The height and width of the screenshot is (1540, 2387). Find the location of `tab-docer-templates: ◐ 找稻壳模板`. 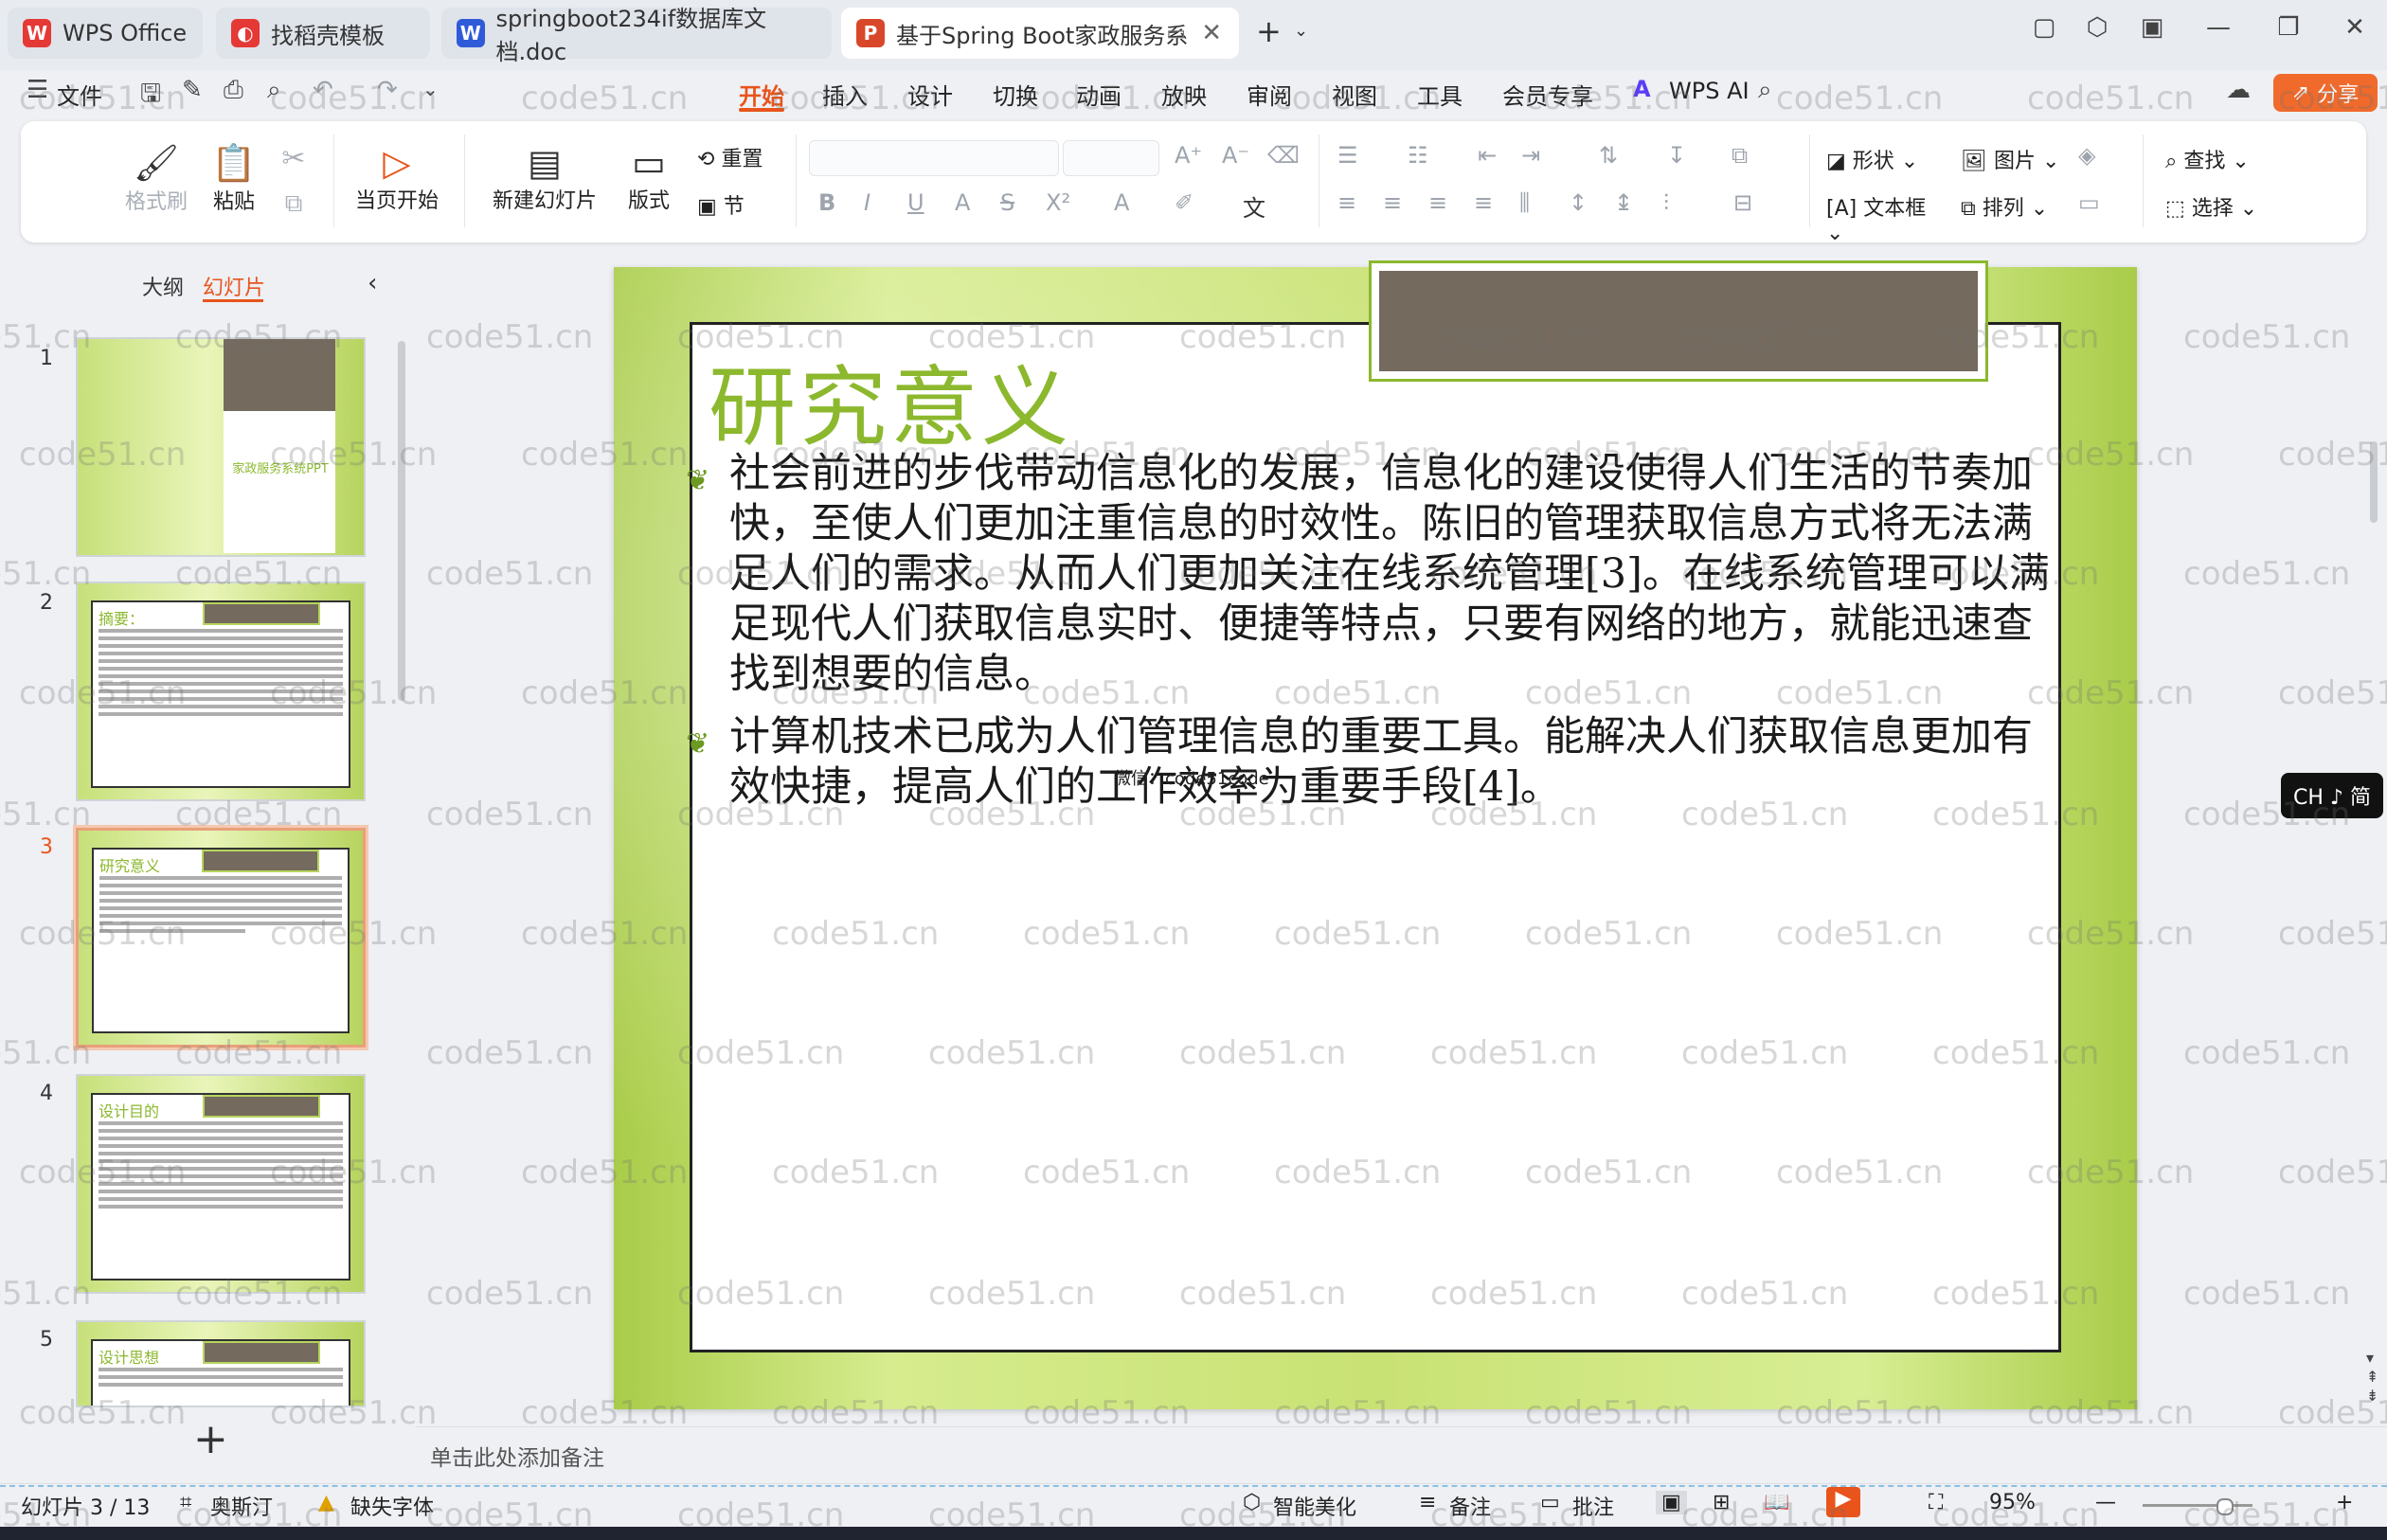

tab-docer-templates: ◐ 找稻壳模板 is located at coordinates (323, 33).